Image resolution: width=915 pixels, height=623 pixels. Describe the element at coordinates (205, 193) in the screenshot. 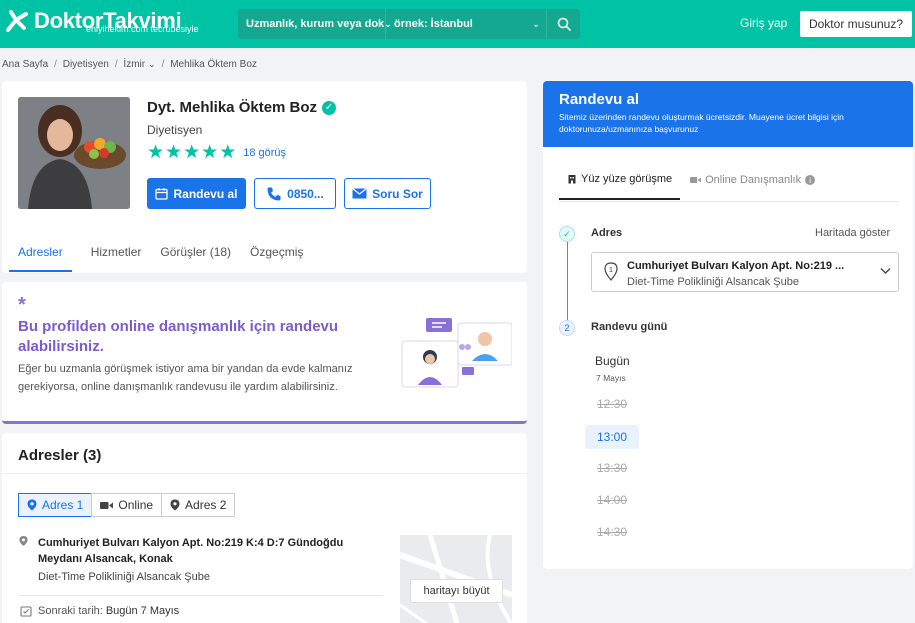

I see `book-appointment-label: Randevu al` at that location.